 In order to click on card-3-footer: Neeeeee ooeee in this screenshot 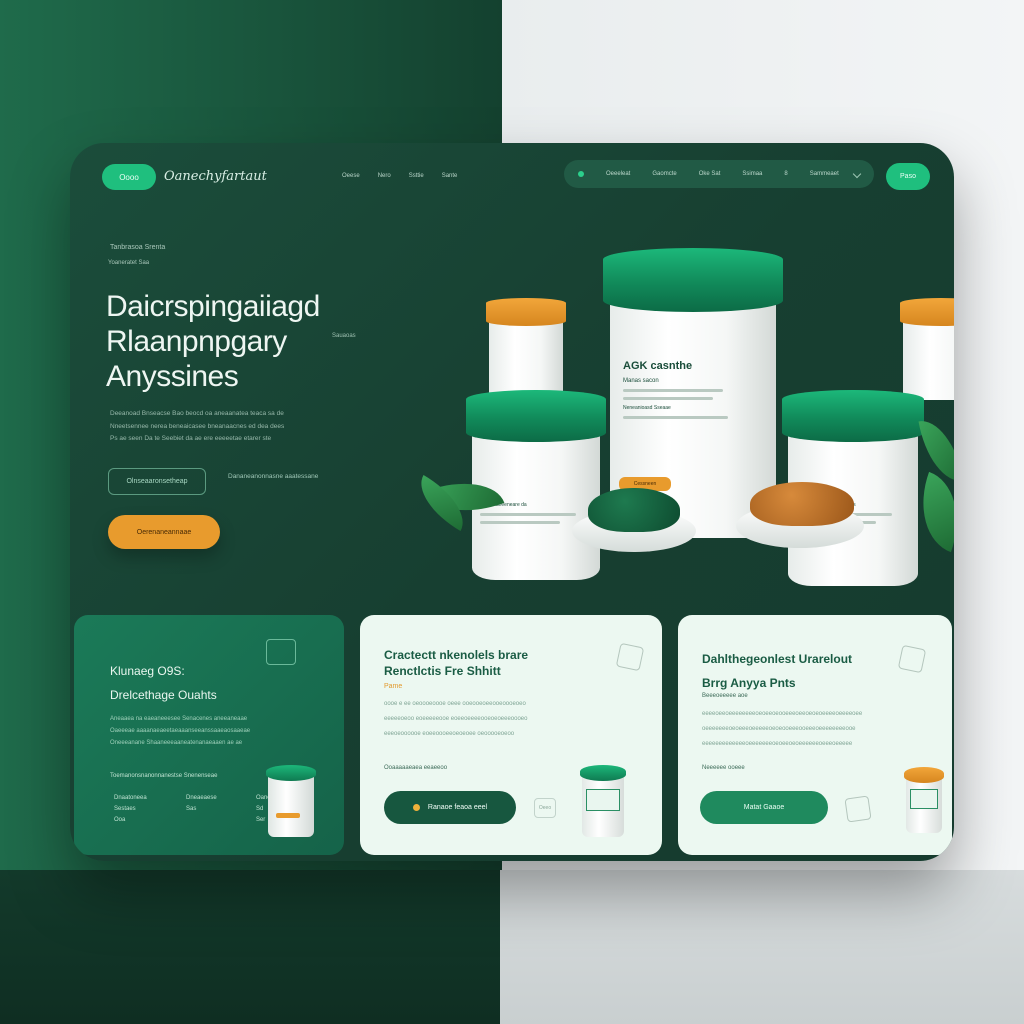, I will do `click(723, 768)`.